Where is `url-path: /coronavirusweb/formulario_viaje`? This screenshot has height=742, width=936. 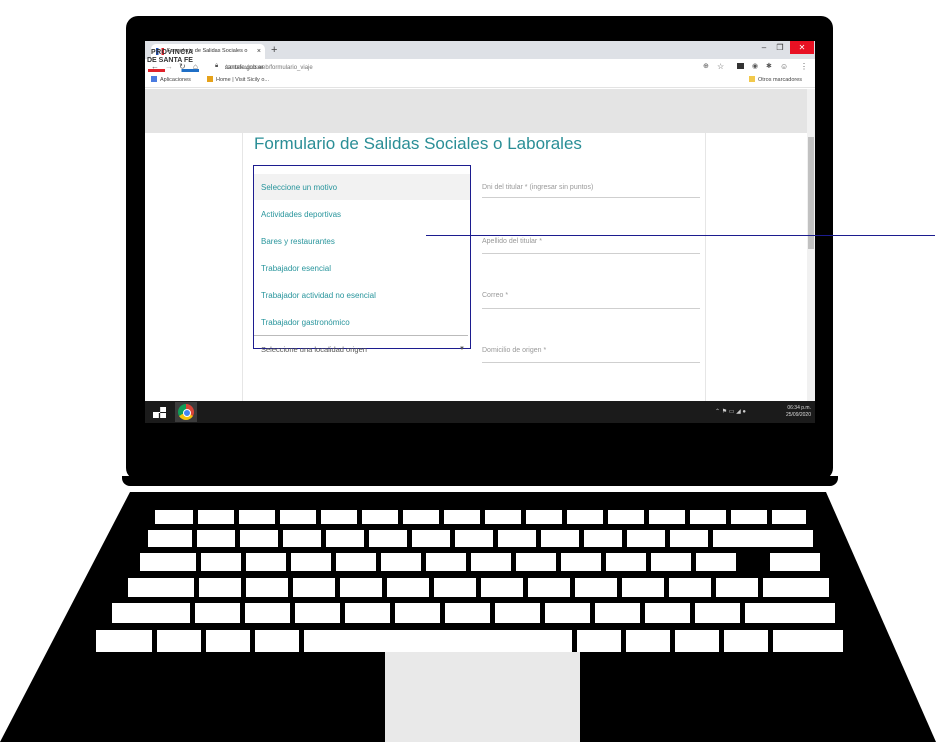 url-path: /coronavirusweb/formulario_viaje is located at coordinates (269, 68).